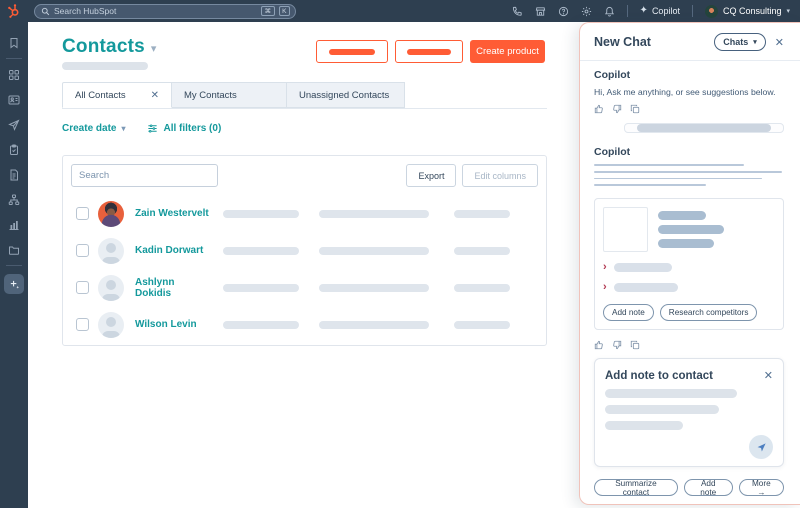 The image size is (800, 508). Describe the element at coordinates (517, 11) in the screenshot. I see `phone-icon` at that location.